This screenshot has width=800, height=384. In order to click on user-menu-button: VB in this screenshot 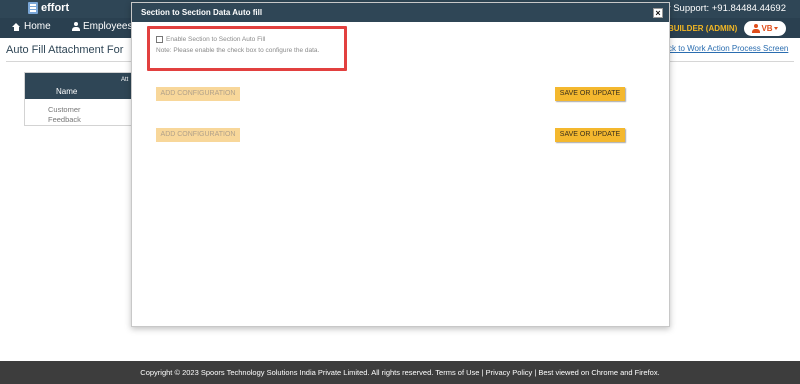, I will do `click(765, 28)`.